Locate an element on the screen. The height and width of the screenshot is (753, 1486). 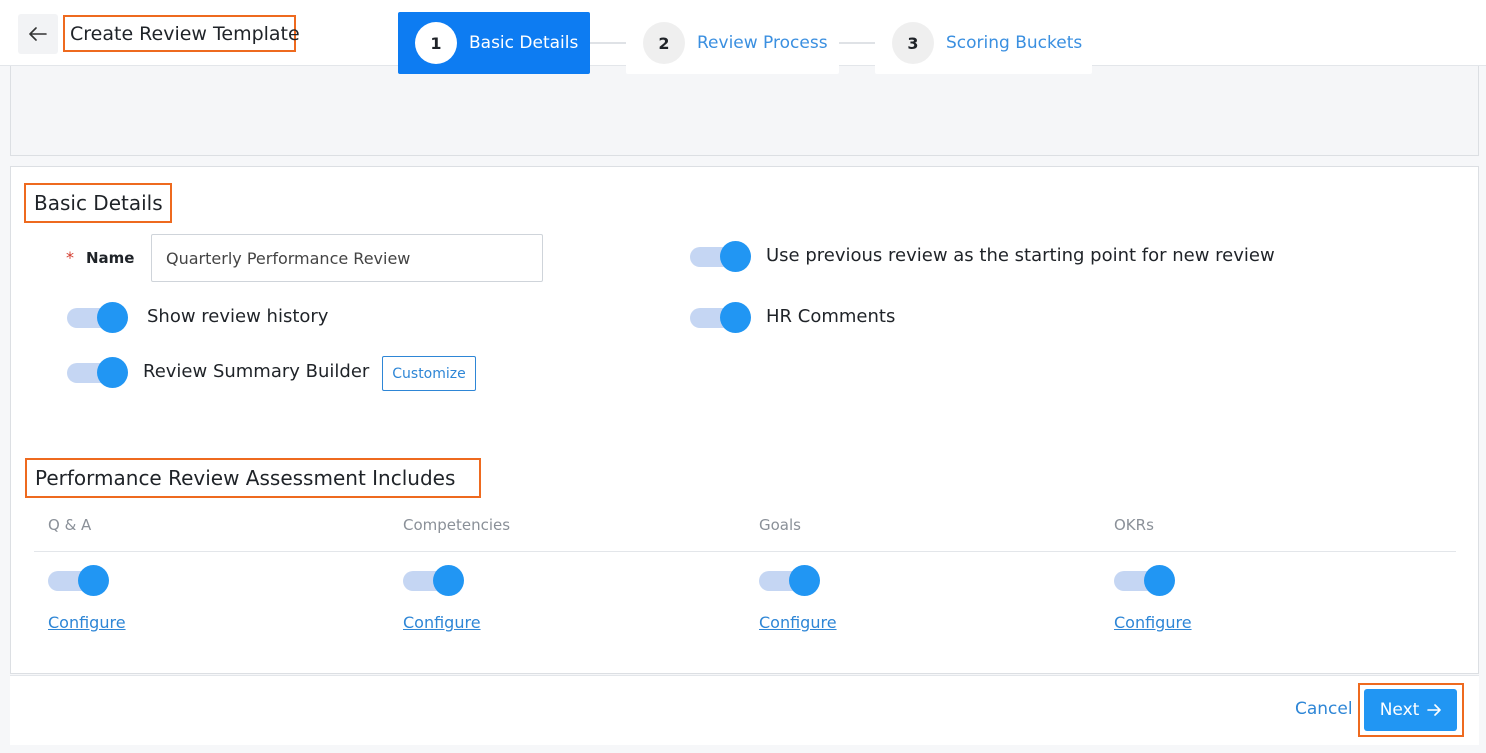
step-number: 1 is located at coordinates (436, 43).